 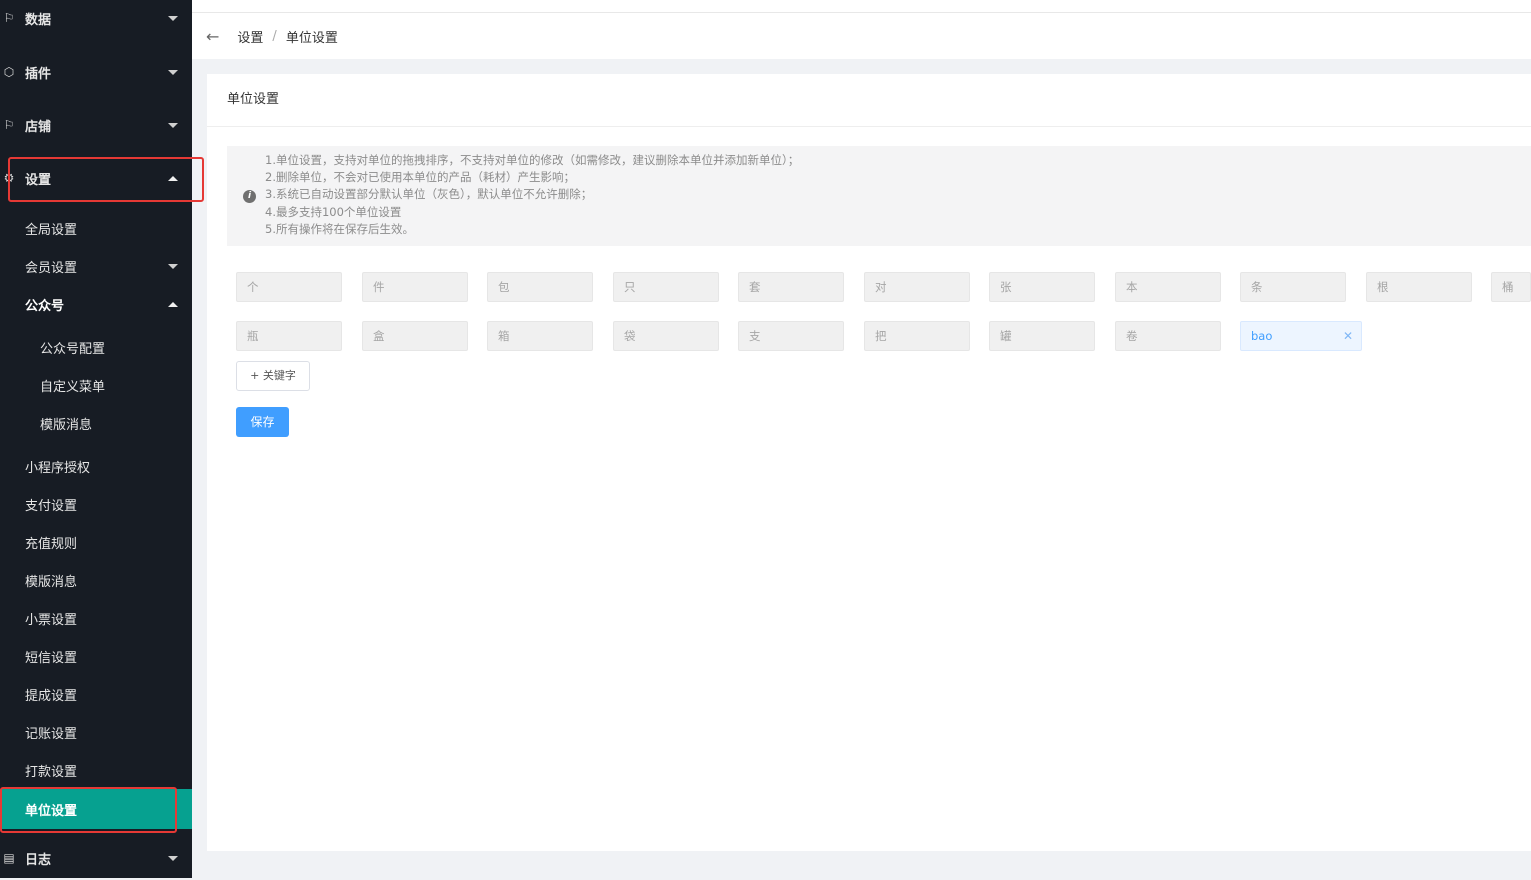 What do you see at coordinates (51, 544) in the screenshot?
I see `menu-recharge-rules-label: 充值规则` at bounding box center [51, 544].